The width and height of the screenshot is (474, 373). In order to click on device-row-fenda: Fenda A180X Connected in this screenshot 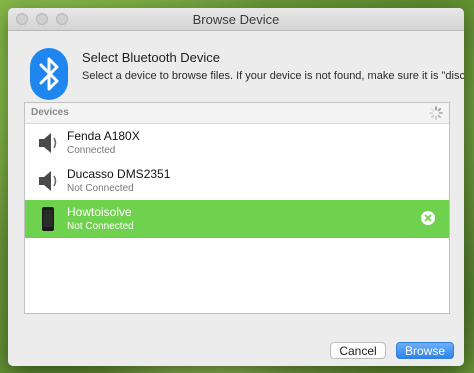, I will do `click(237, 143)`.